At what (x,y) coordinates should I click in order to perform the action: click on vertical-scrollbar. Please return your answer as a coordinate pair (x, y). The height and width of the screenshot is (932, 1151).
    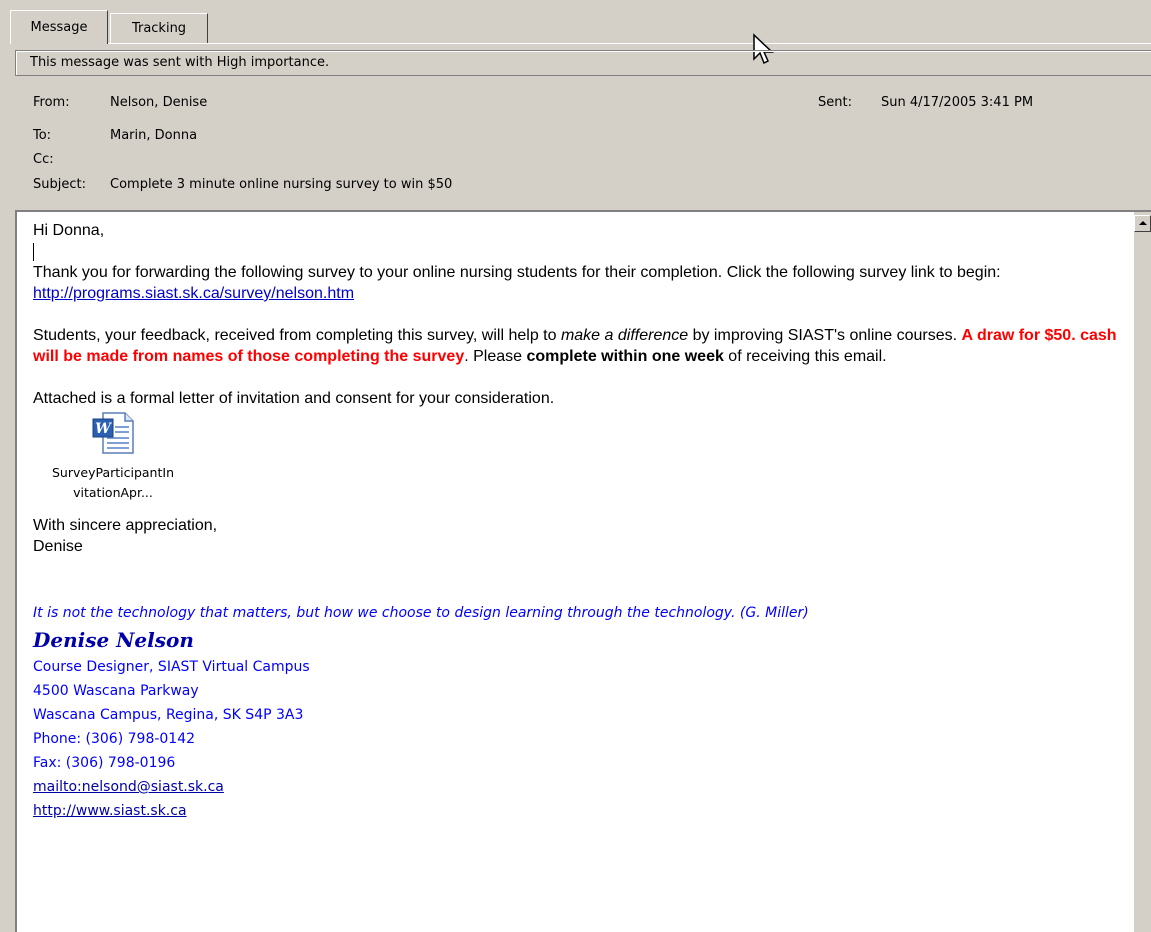
    Looking at the image, I should click on (1142, 572).